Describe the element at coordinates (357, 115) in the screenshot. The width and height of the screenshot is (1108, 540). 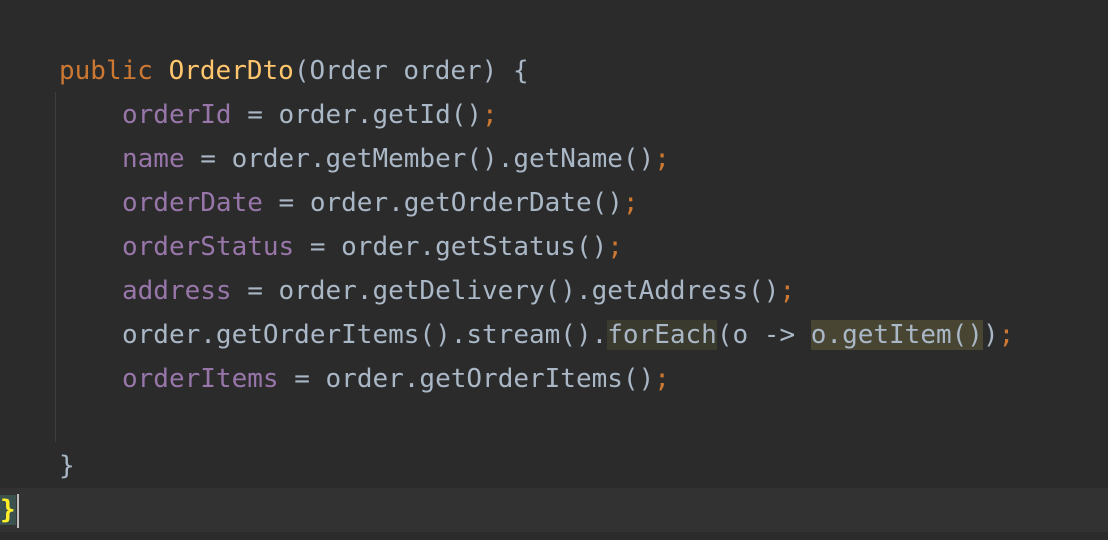
I see `statement-body: = order.getId()` at that location.